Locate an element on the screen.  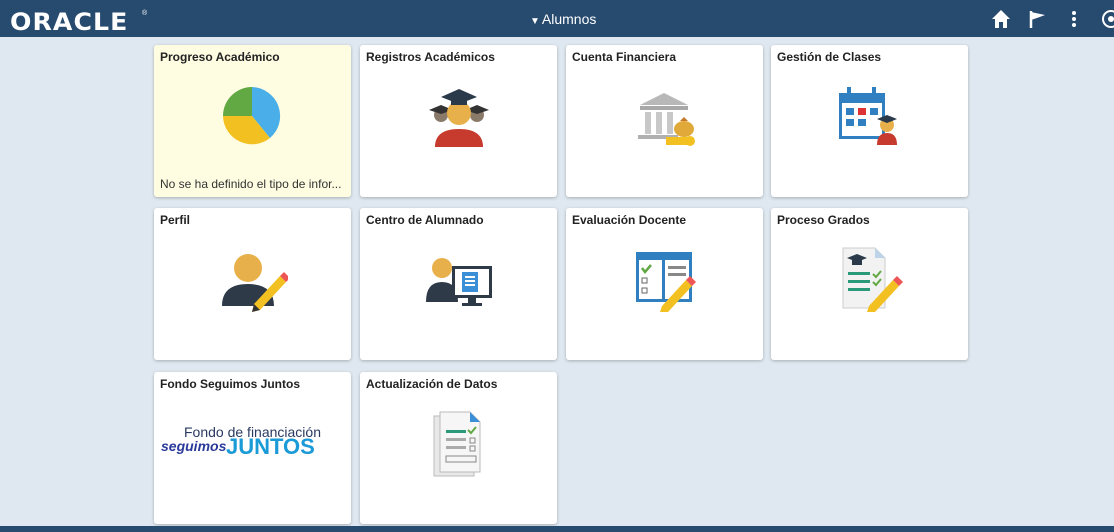
tile-perfil: Perfil is located at coordinates (252, 284).